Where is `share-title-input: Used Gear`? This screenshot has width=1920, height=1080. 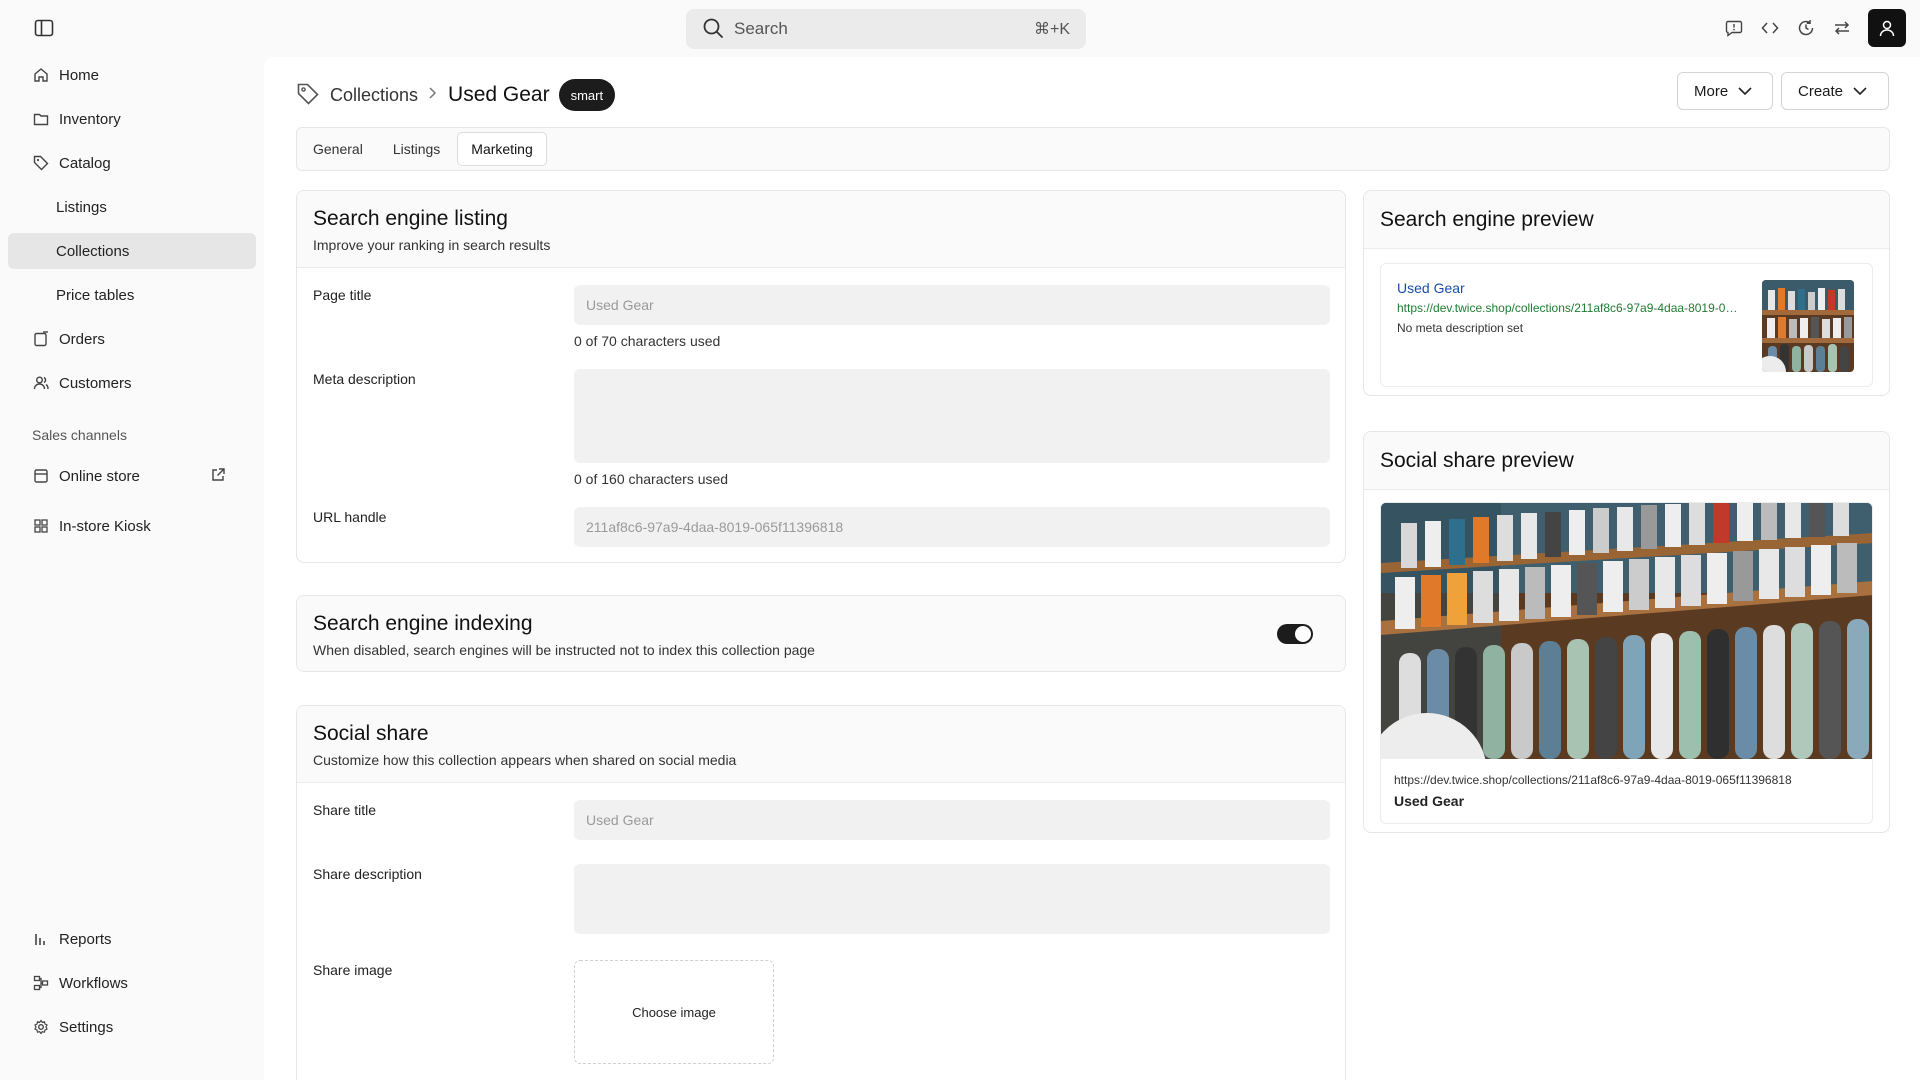 share-title-input: Used Gear is located at coordinates (952, 820).